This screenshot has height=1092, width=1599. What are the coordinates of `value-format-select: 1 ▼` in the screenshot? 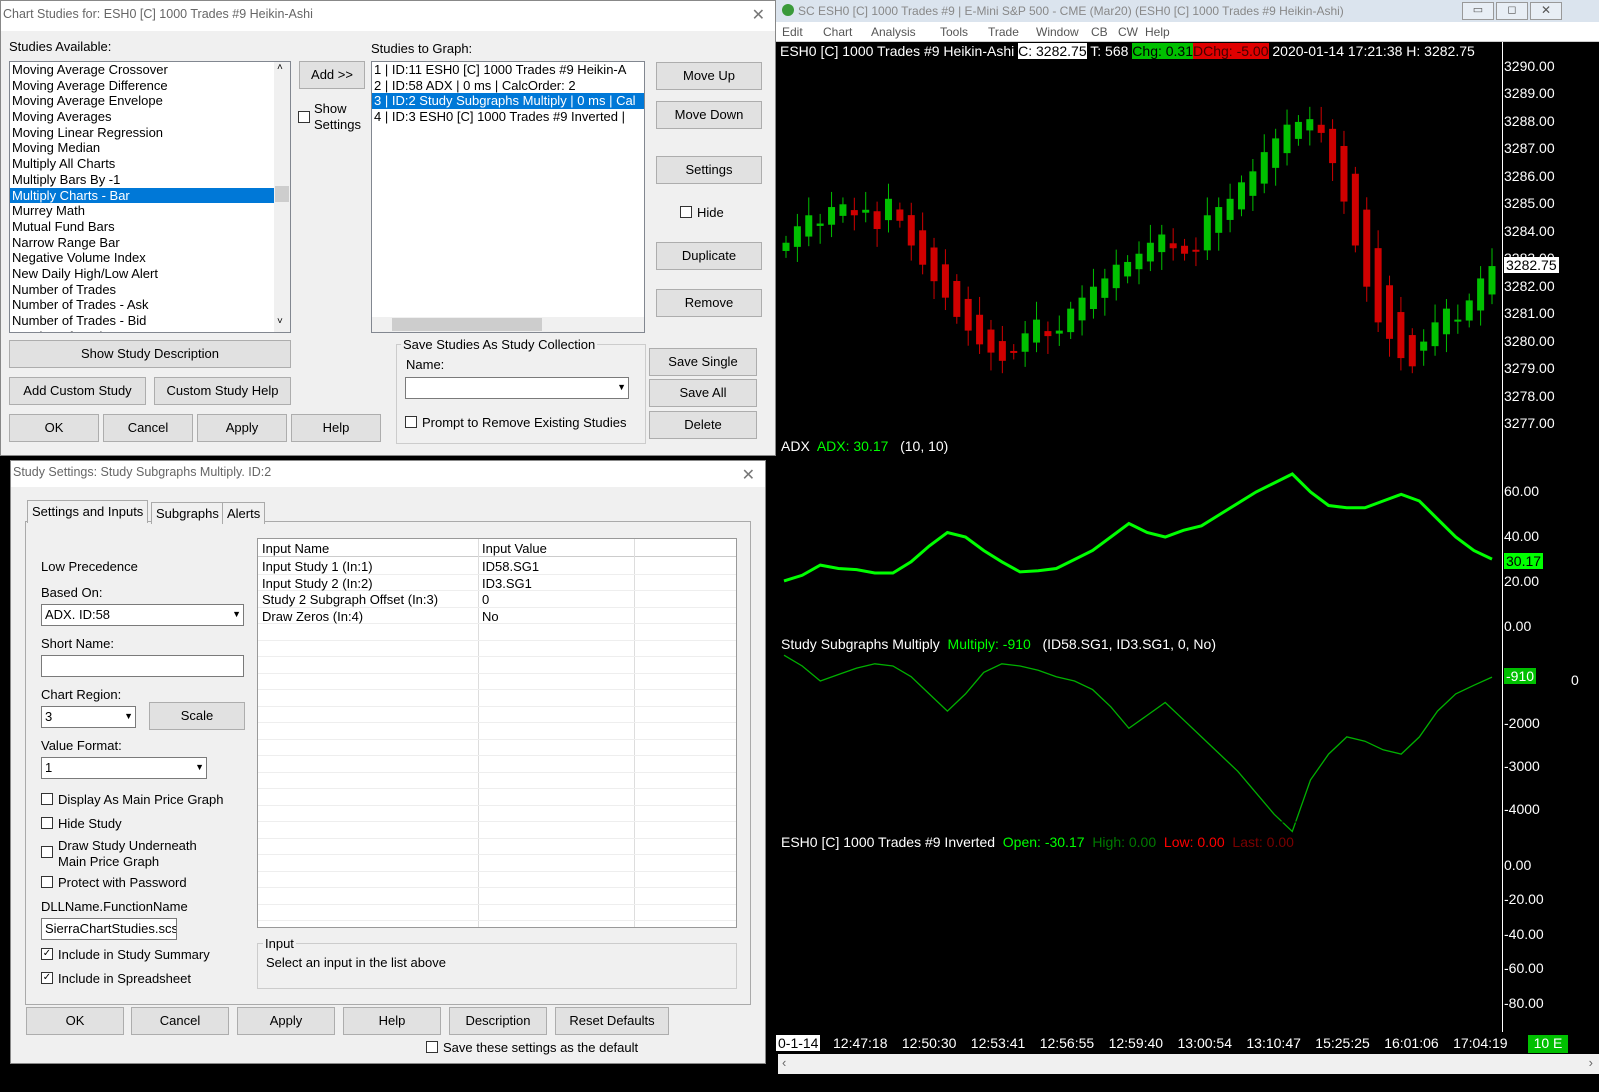 It's located at (124, 768).